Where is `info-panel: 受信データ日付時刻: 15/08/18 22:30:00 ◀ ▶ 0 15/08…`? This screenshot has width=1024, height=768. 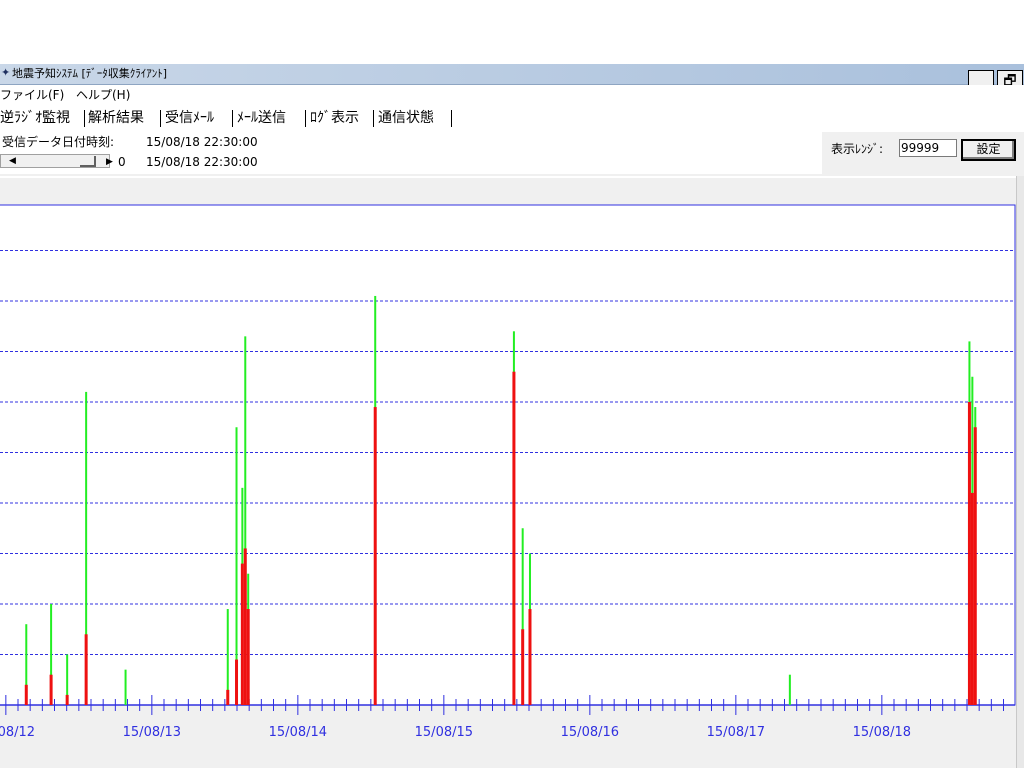
info-panel: 受信データ日付時刻: 15/08/18 22:30:00 ◀ ▶ 0 15/08… is located at coordinates (512, 154).